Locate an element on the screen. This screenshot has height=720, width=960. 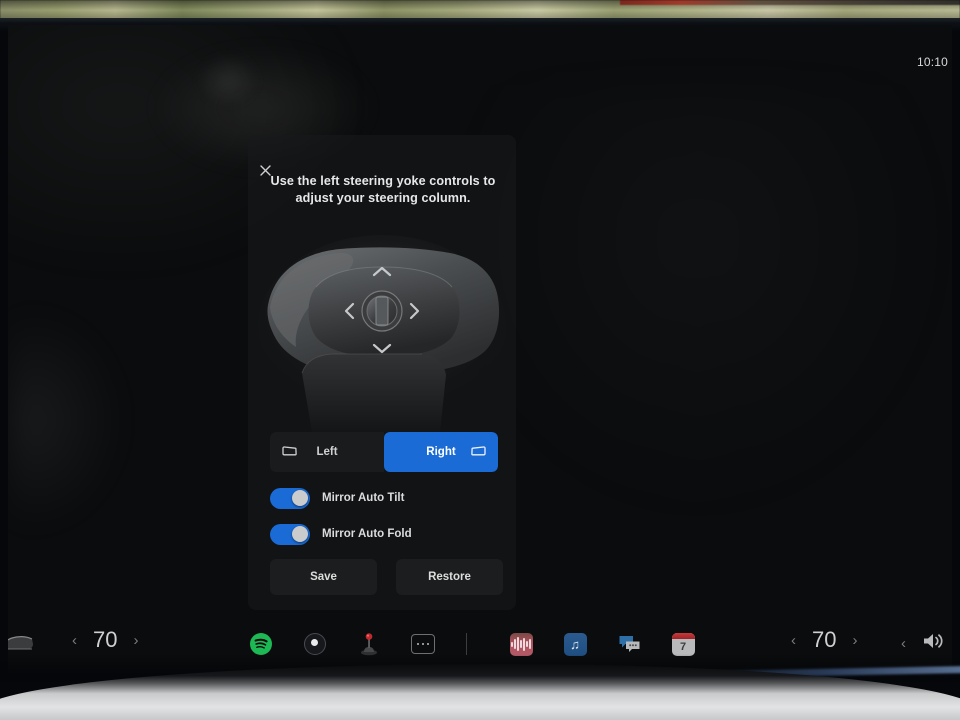
mirror-auto-tilt-label: Mirror Auto Tilt is located at coordinates (363, 498).